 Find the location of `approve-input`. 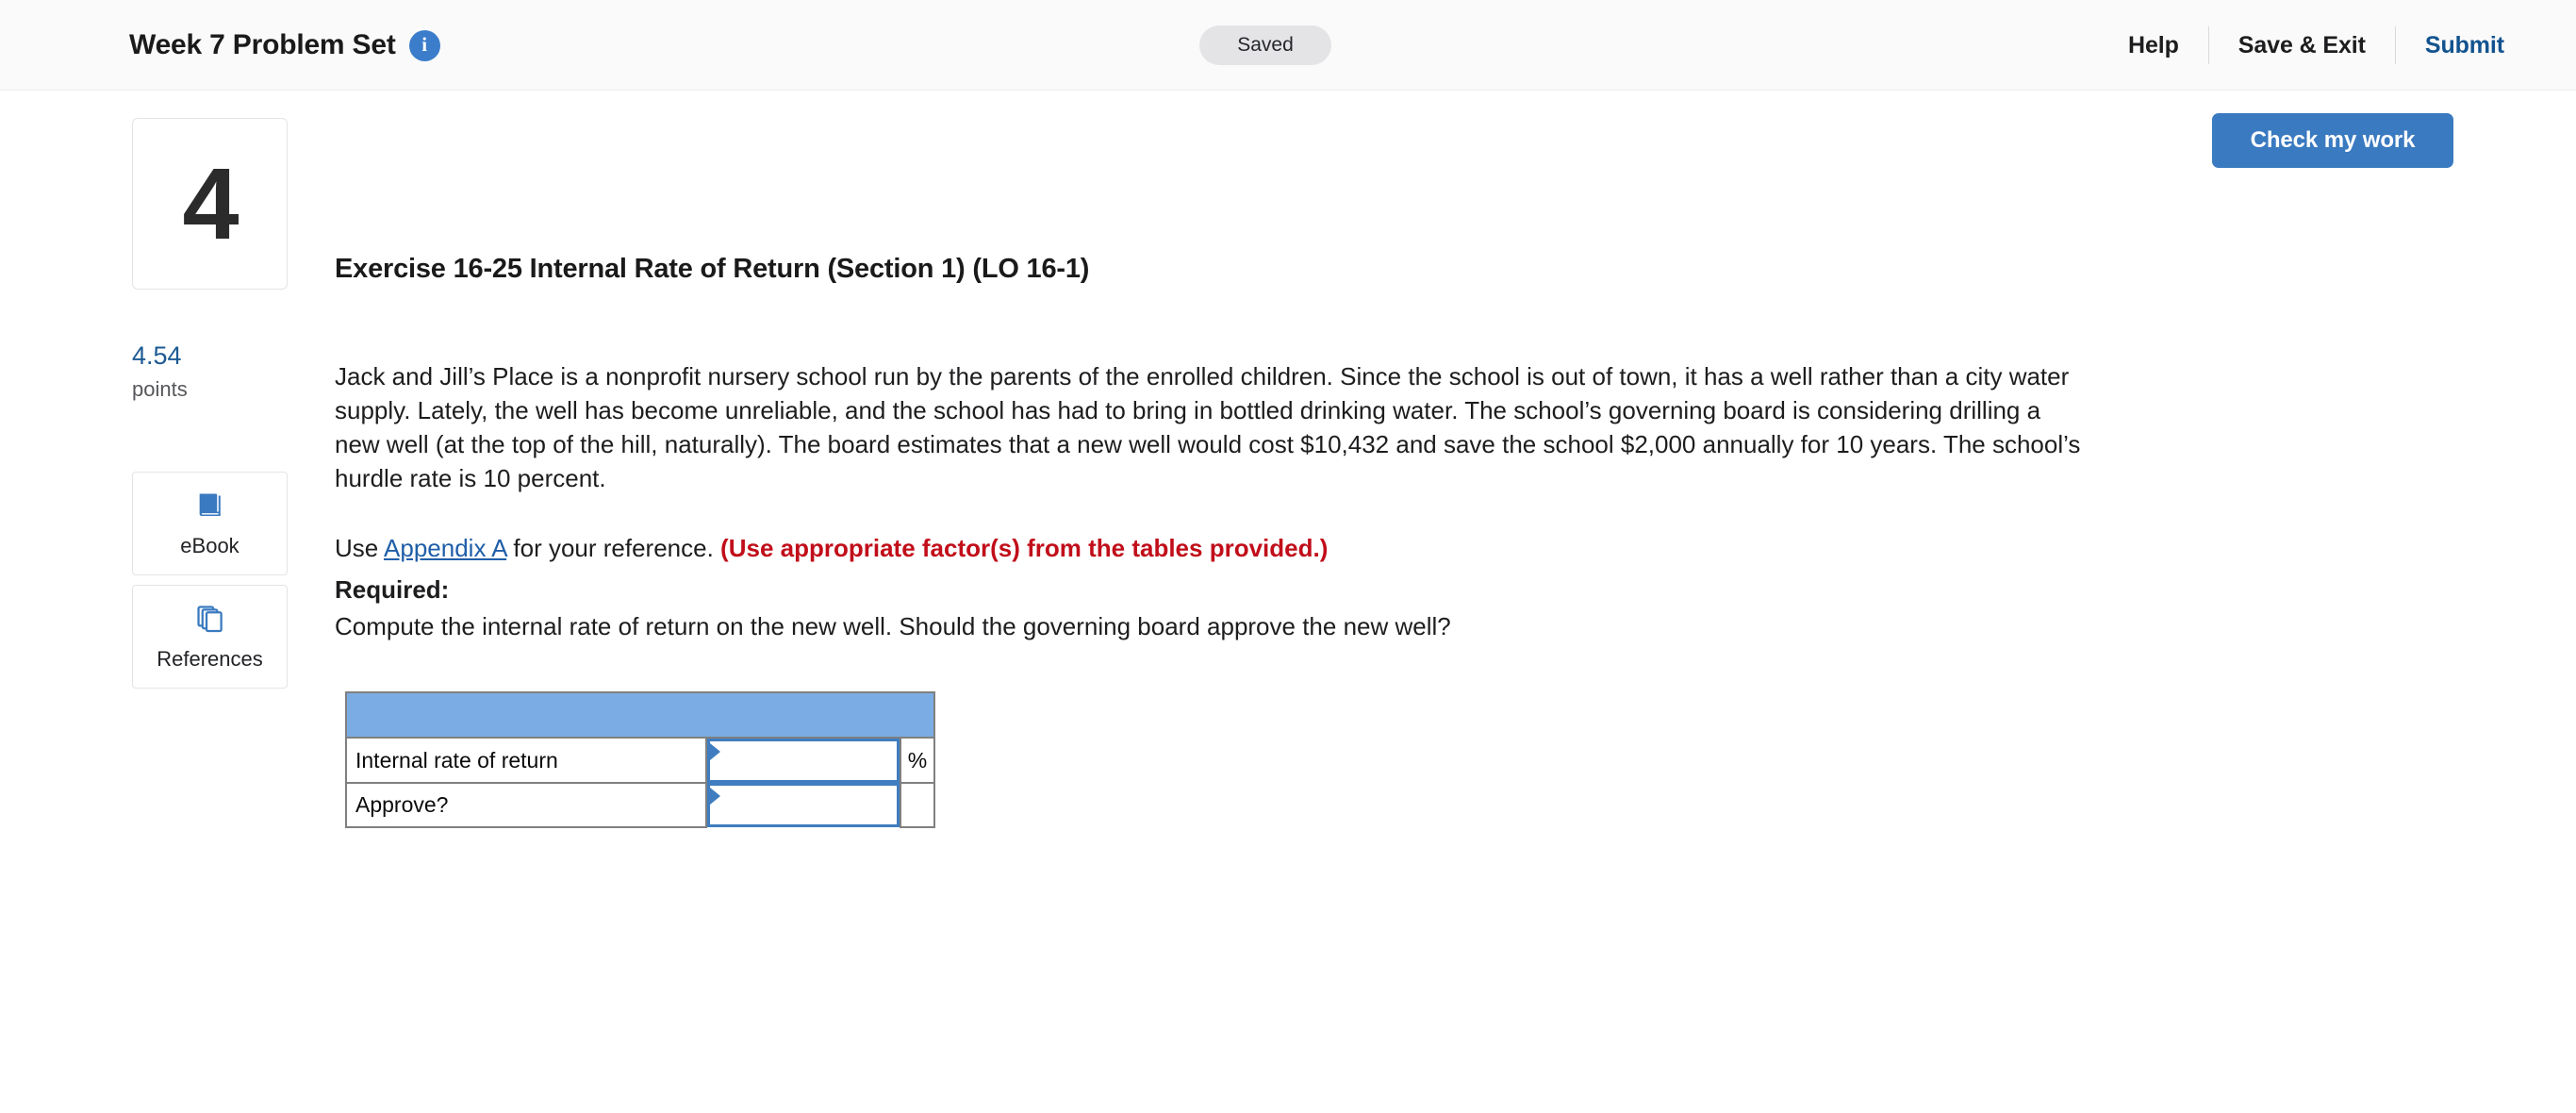

approve-input is located at coordinates (803, 805).